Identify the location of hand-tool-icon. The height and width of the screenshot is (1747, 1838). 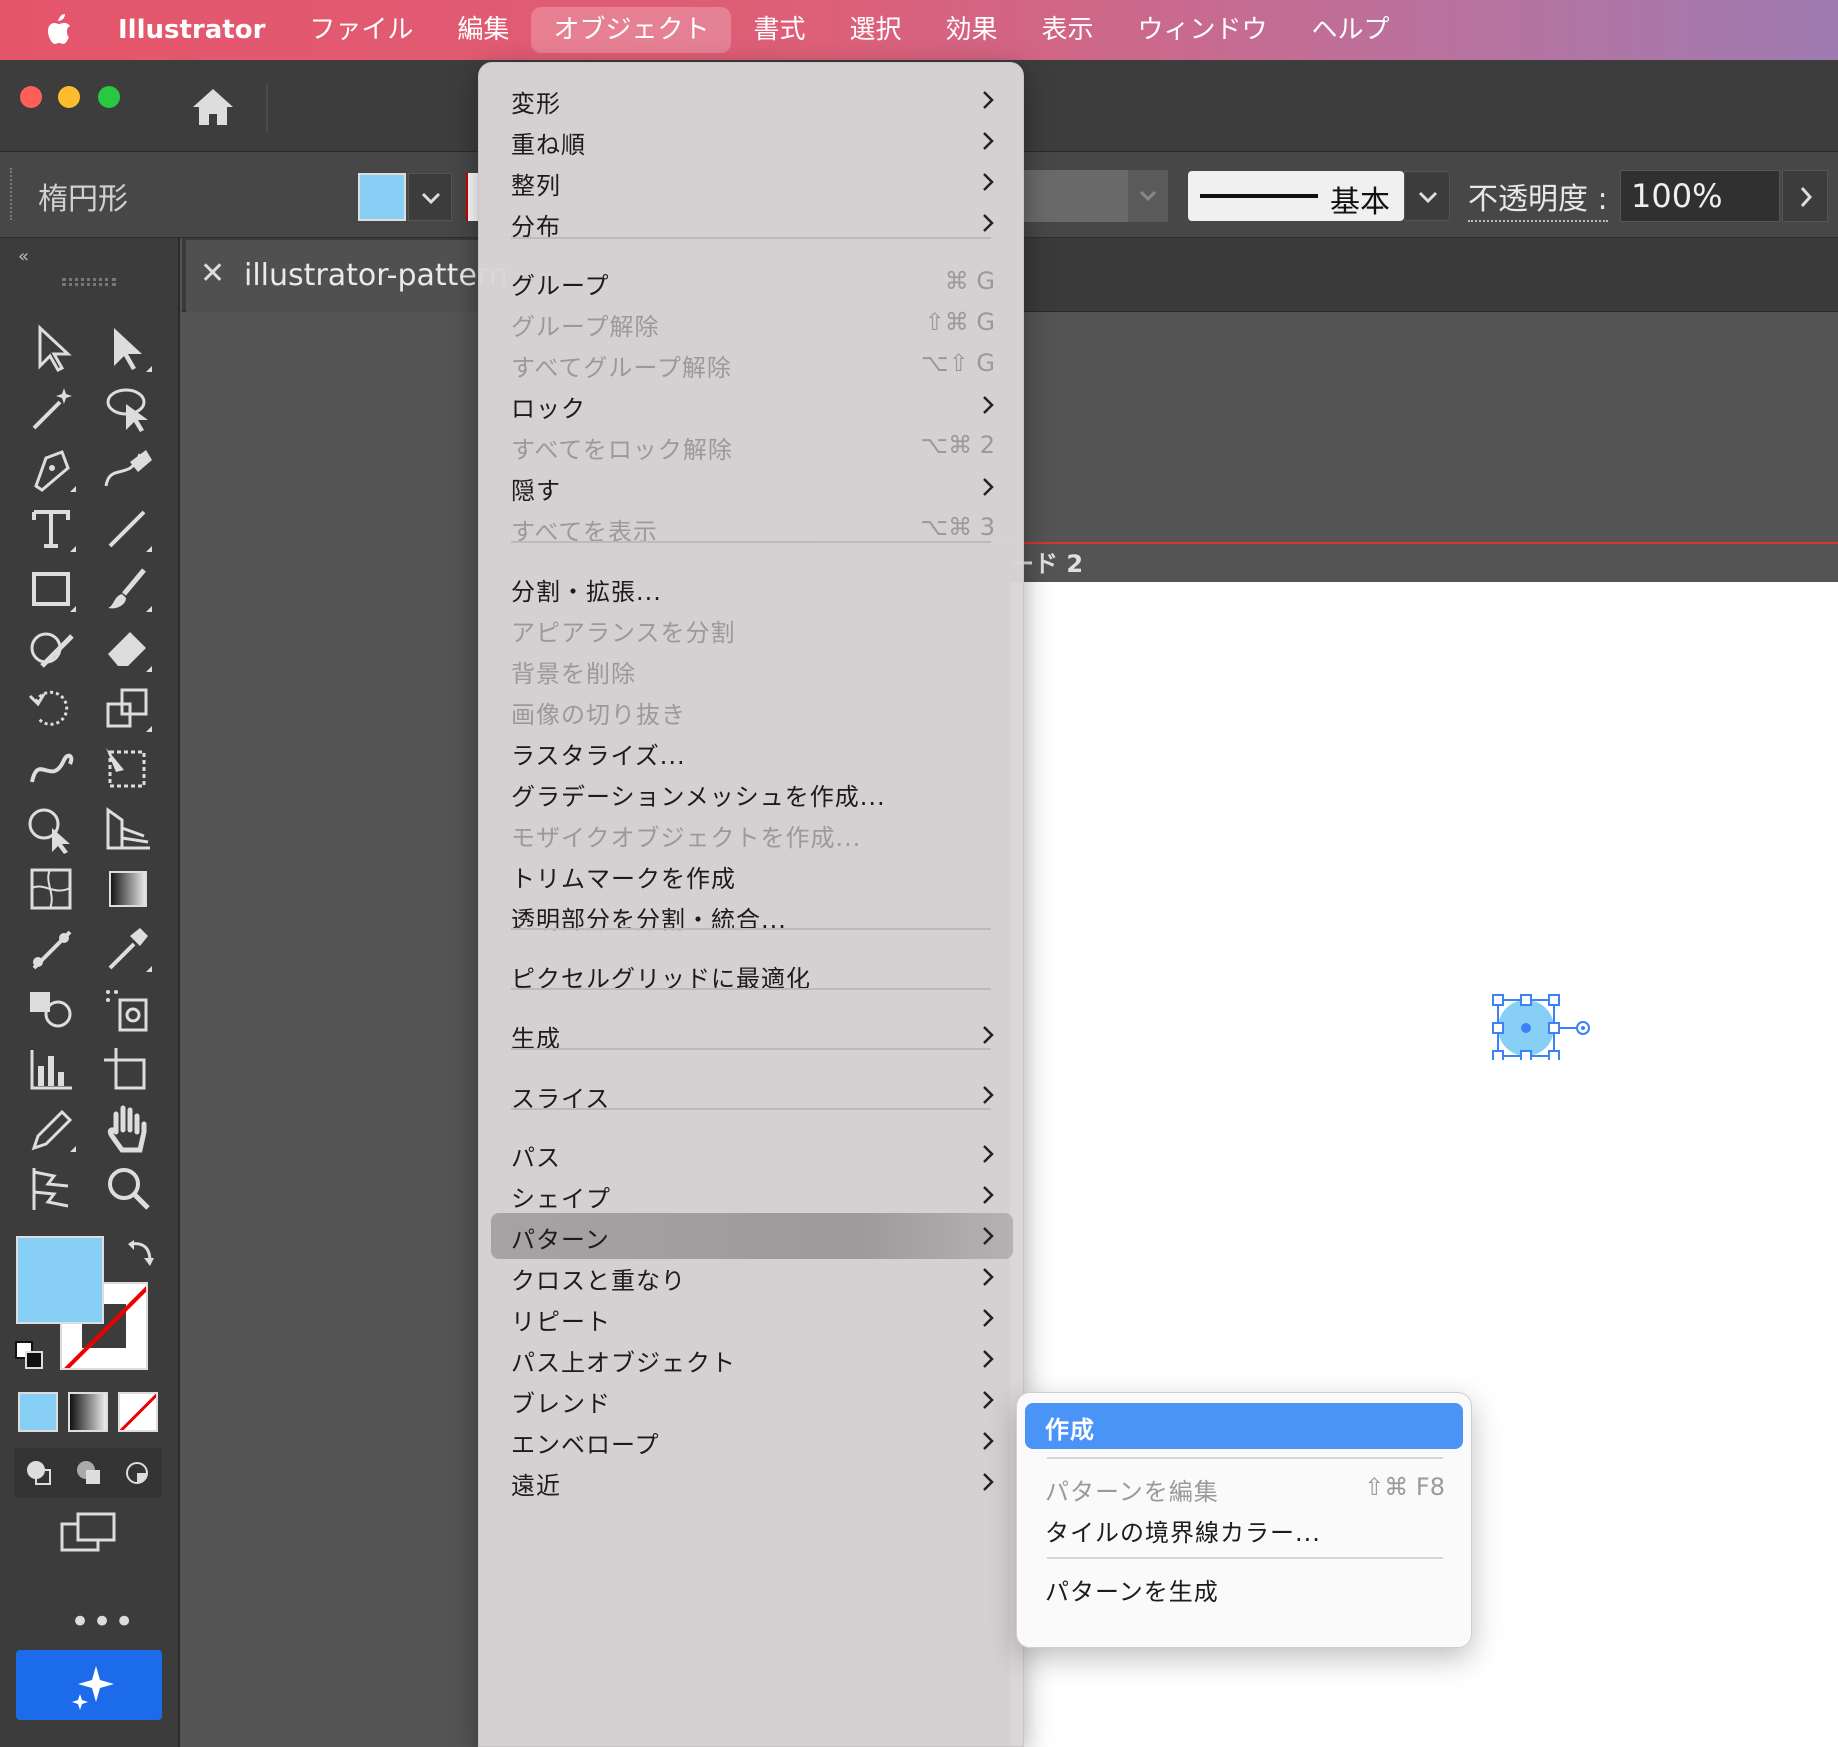
(129, 1129).